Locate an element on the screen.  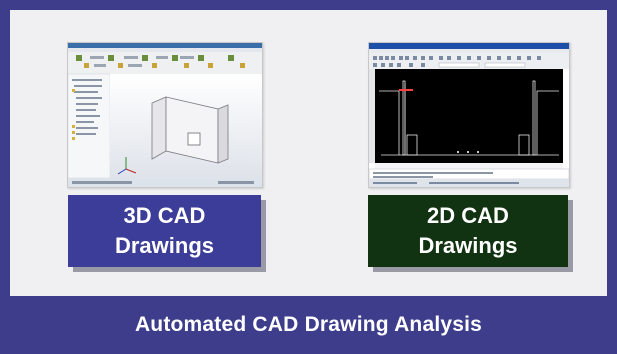
cad-2d-screenshot is located at coordinates (469, 115).